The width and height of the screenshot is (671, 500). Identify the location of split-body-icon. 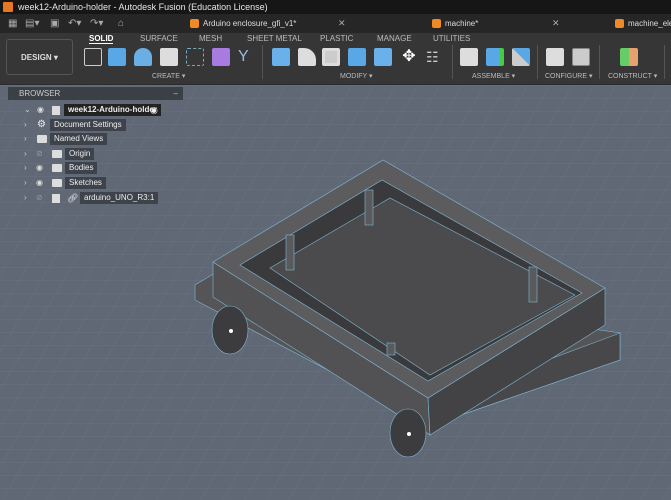
(383, 57).